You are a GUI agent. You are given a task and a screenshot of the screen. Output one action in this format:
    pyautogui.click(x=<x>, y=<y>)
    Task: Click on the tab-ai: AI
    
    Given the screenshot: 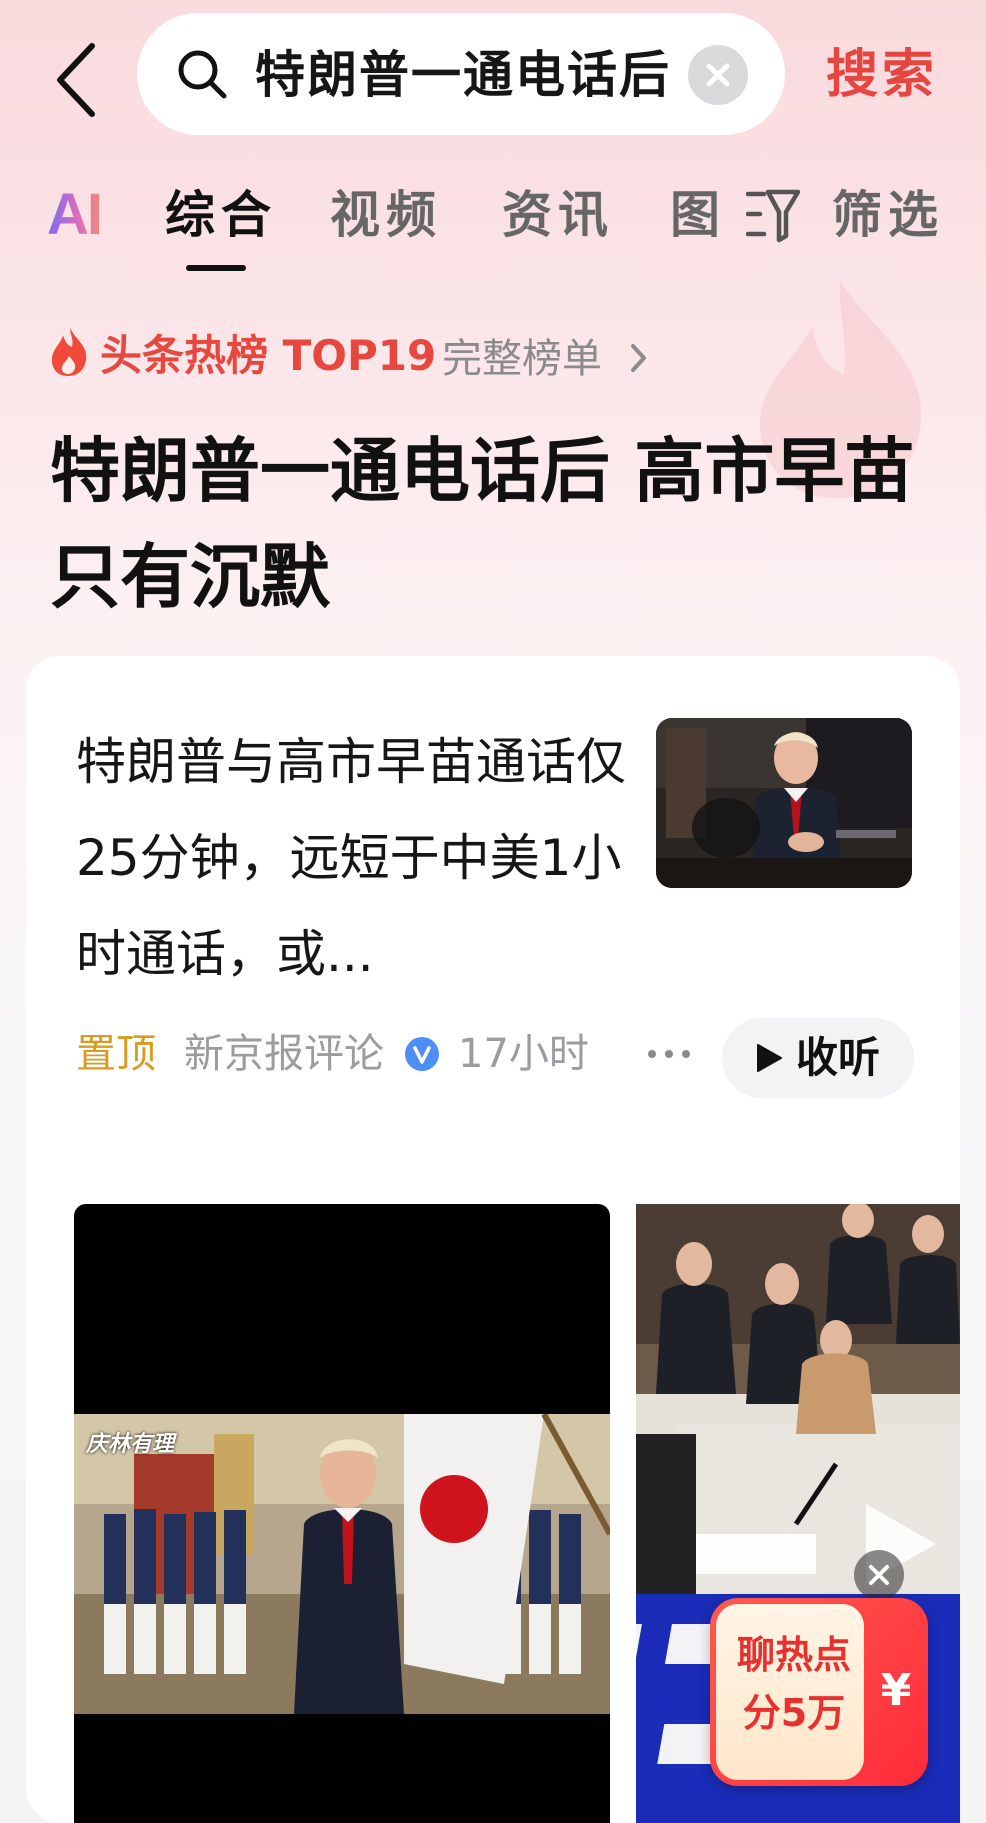 What is the action you would take?
    pyautogui.click(x=75, y=215)
    